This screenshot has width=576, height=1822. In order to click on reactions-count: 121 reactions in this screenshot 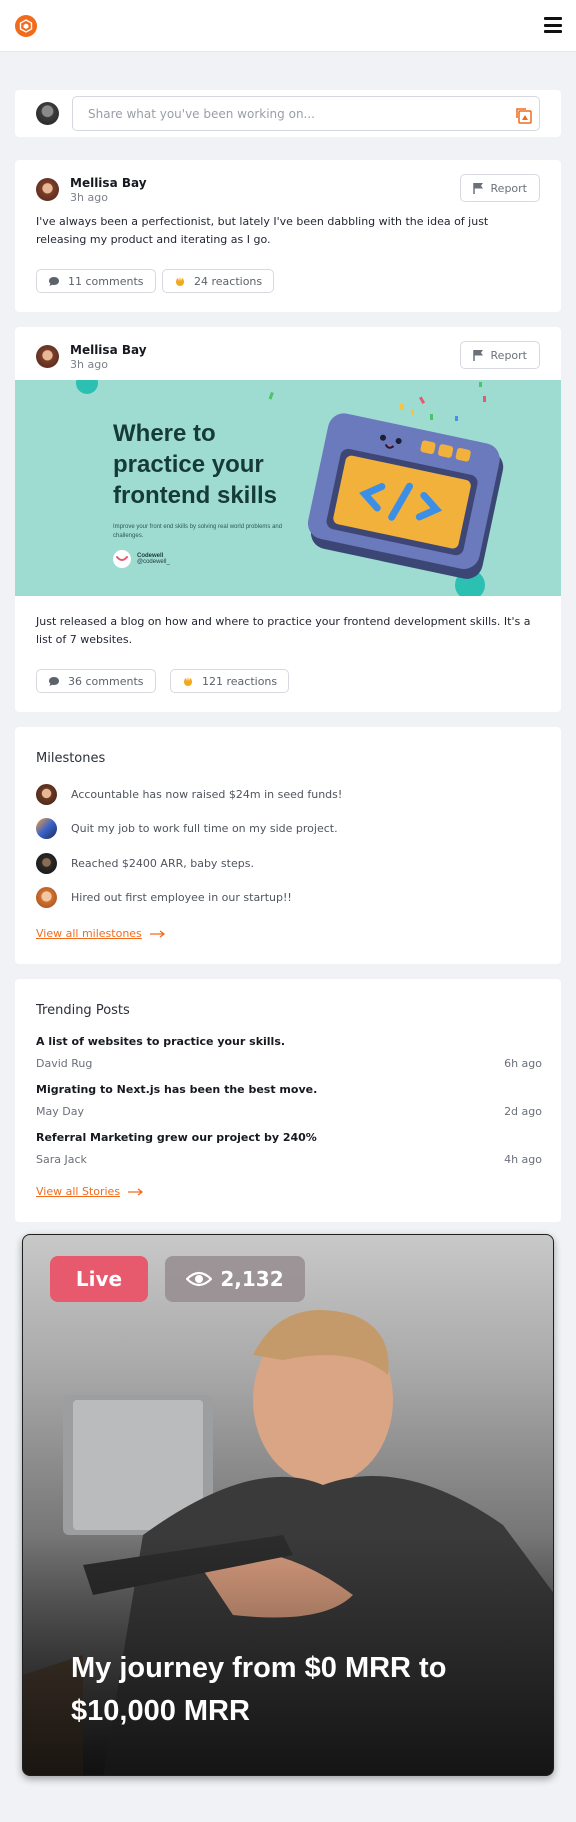, I will do `click(240, 681)`.